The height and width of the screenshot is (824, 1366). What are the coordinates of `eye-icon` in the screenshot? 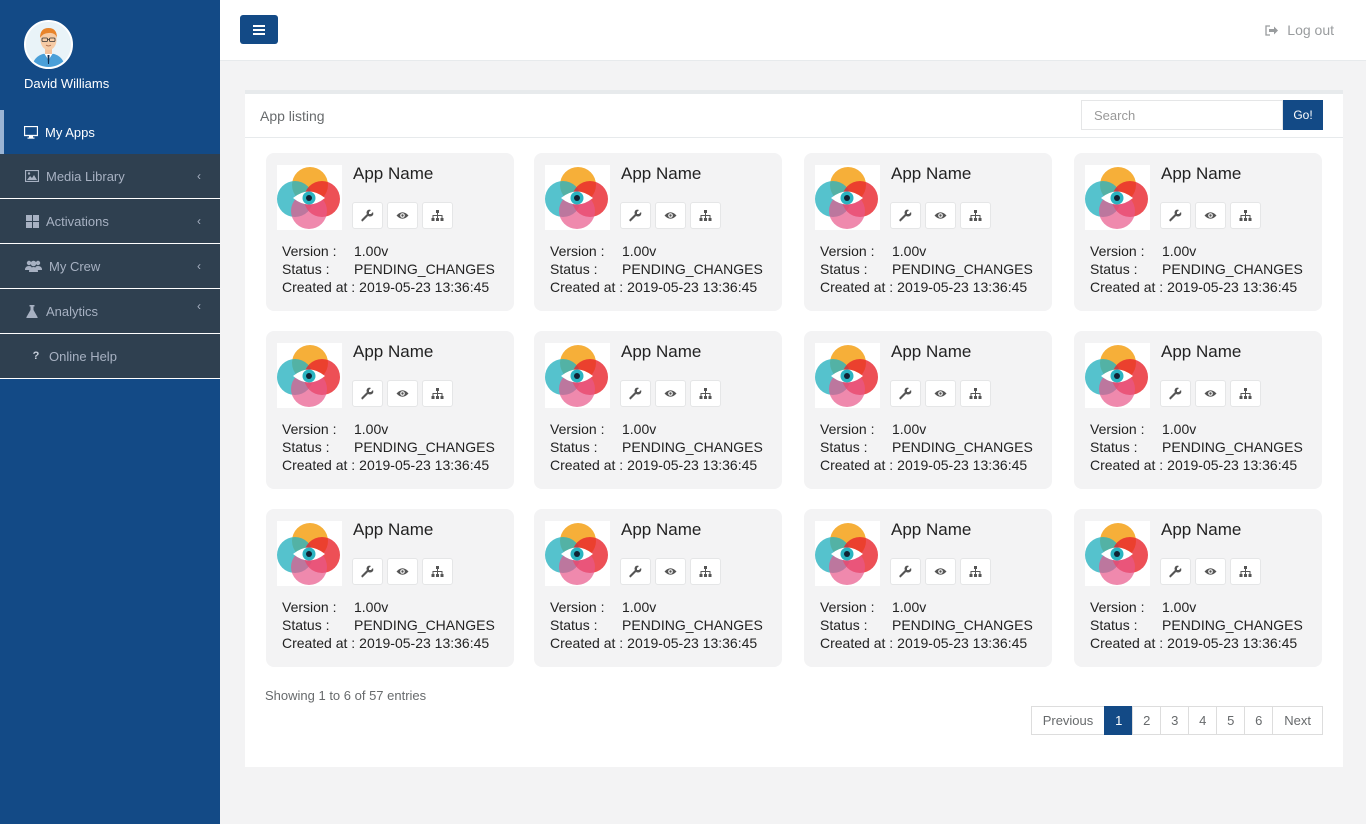 It's located at (402, 571).